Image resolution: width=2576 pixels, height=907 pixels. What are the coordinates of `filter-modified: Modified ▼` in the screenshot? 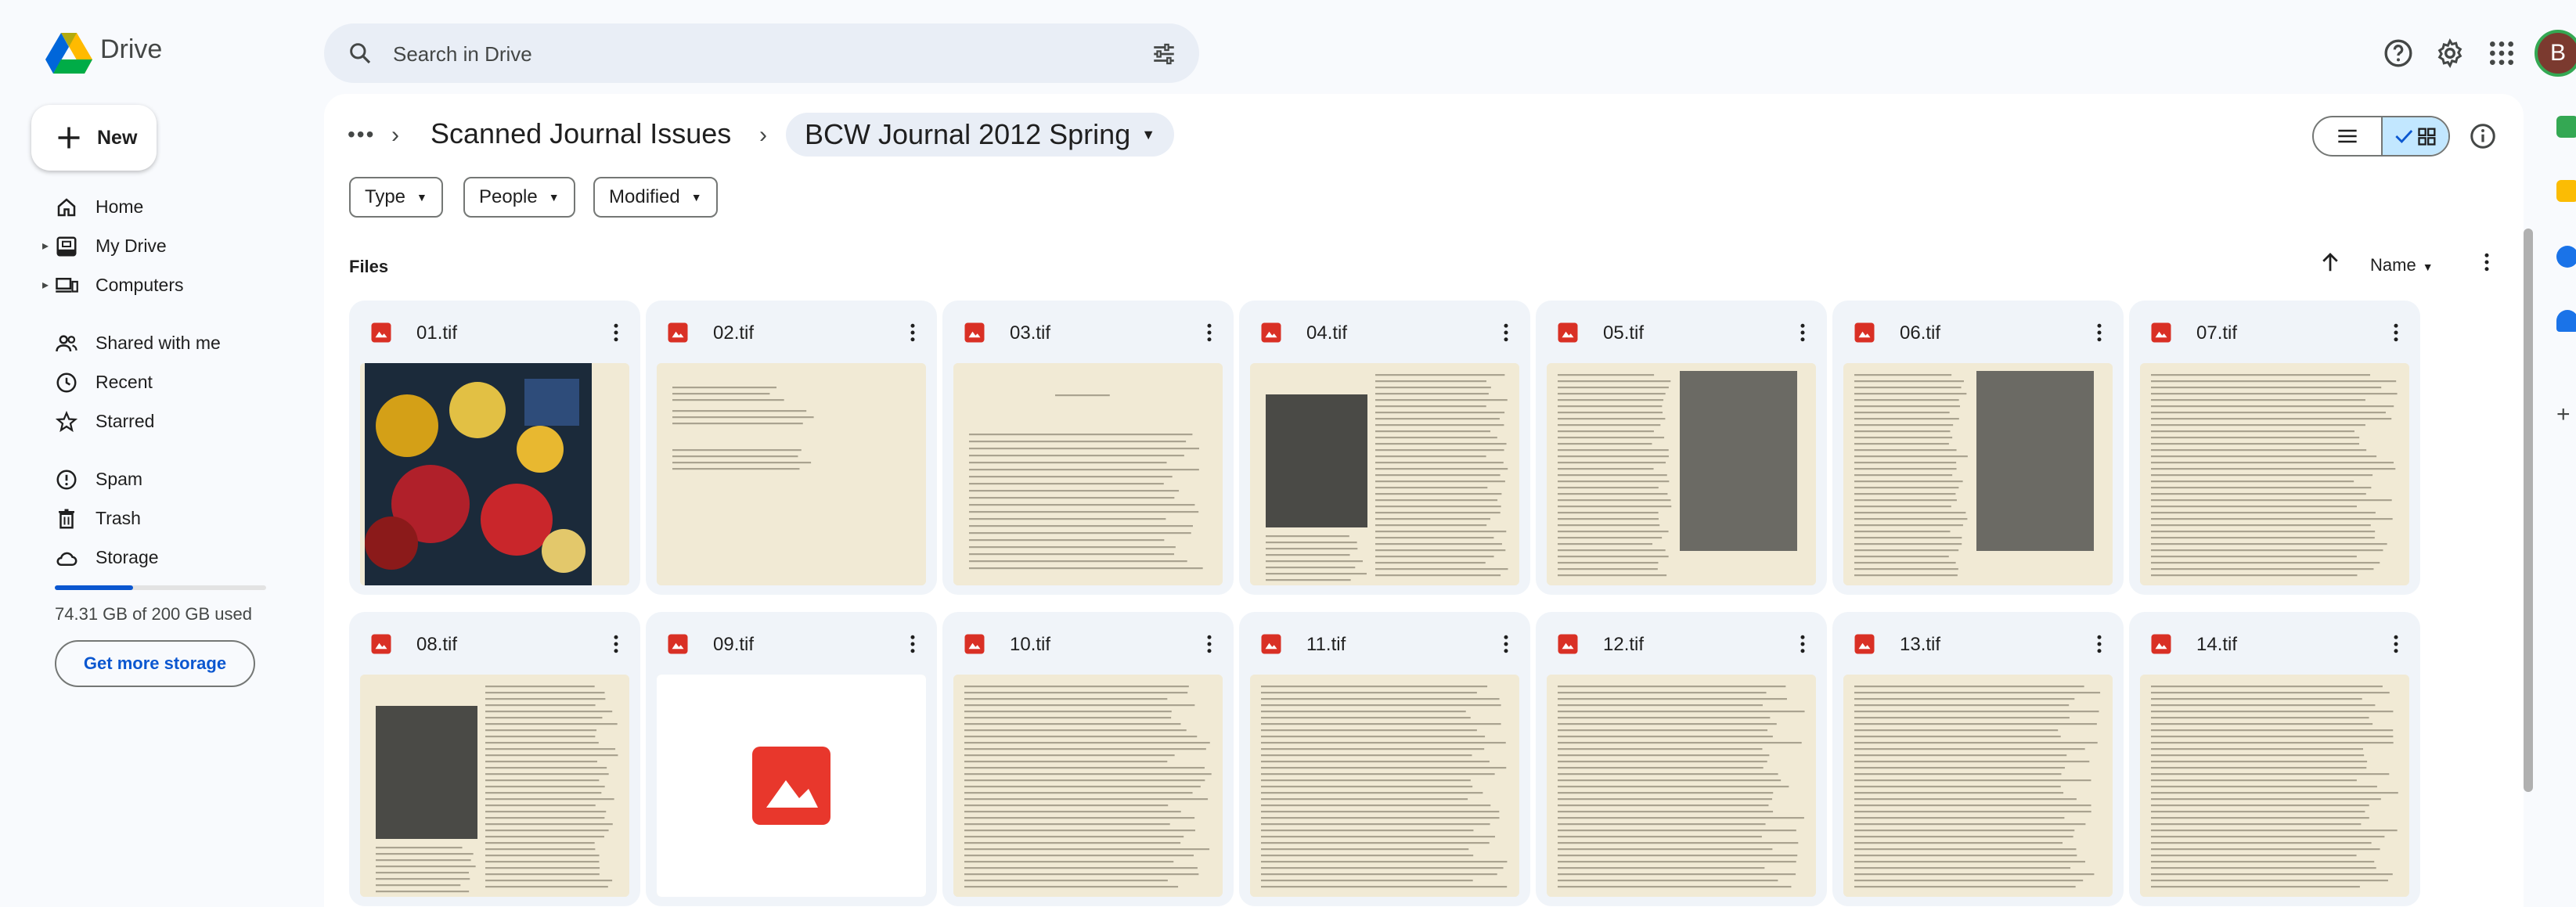 It's located at (655, 197).